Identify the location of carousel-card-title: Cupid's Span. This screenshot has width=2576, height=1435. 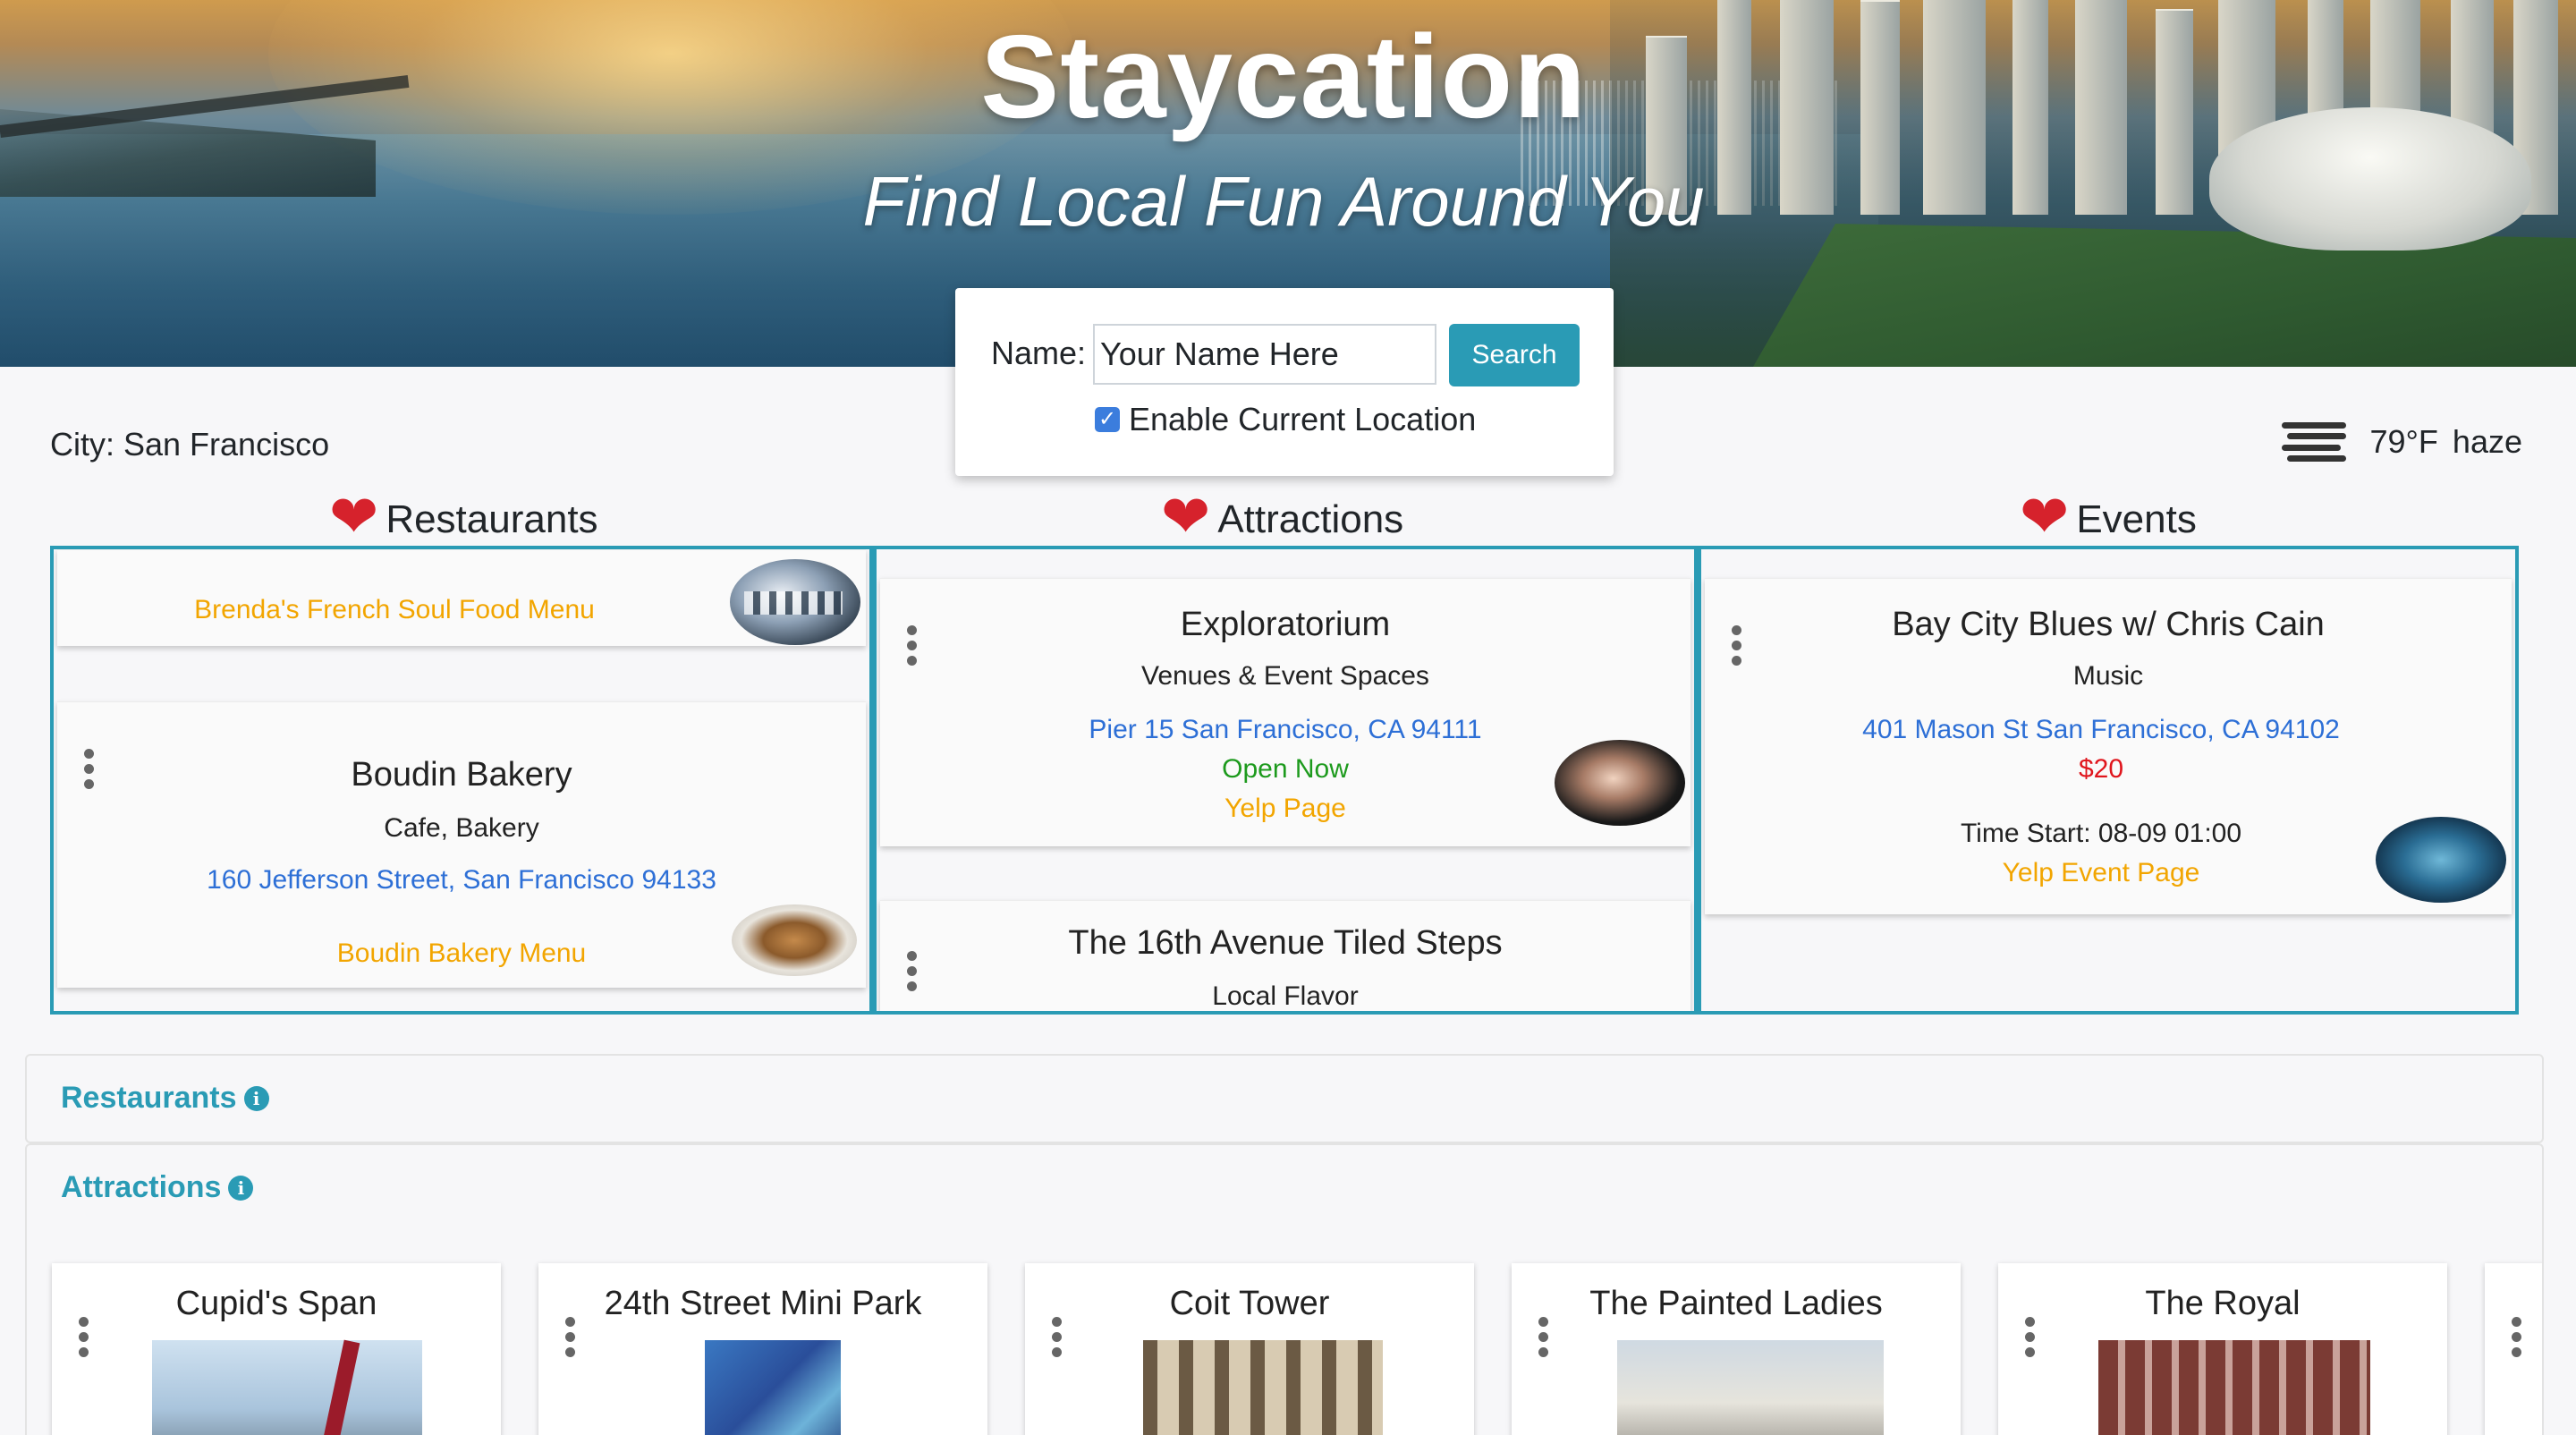
(276, 1303).